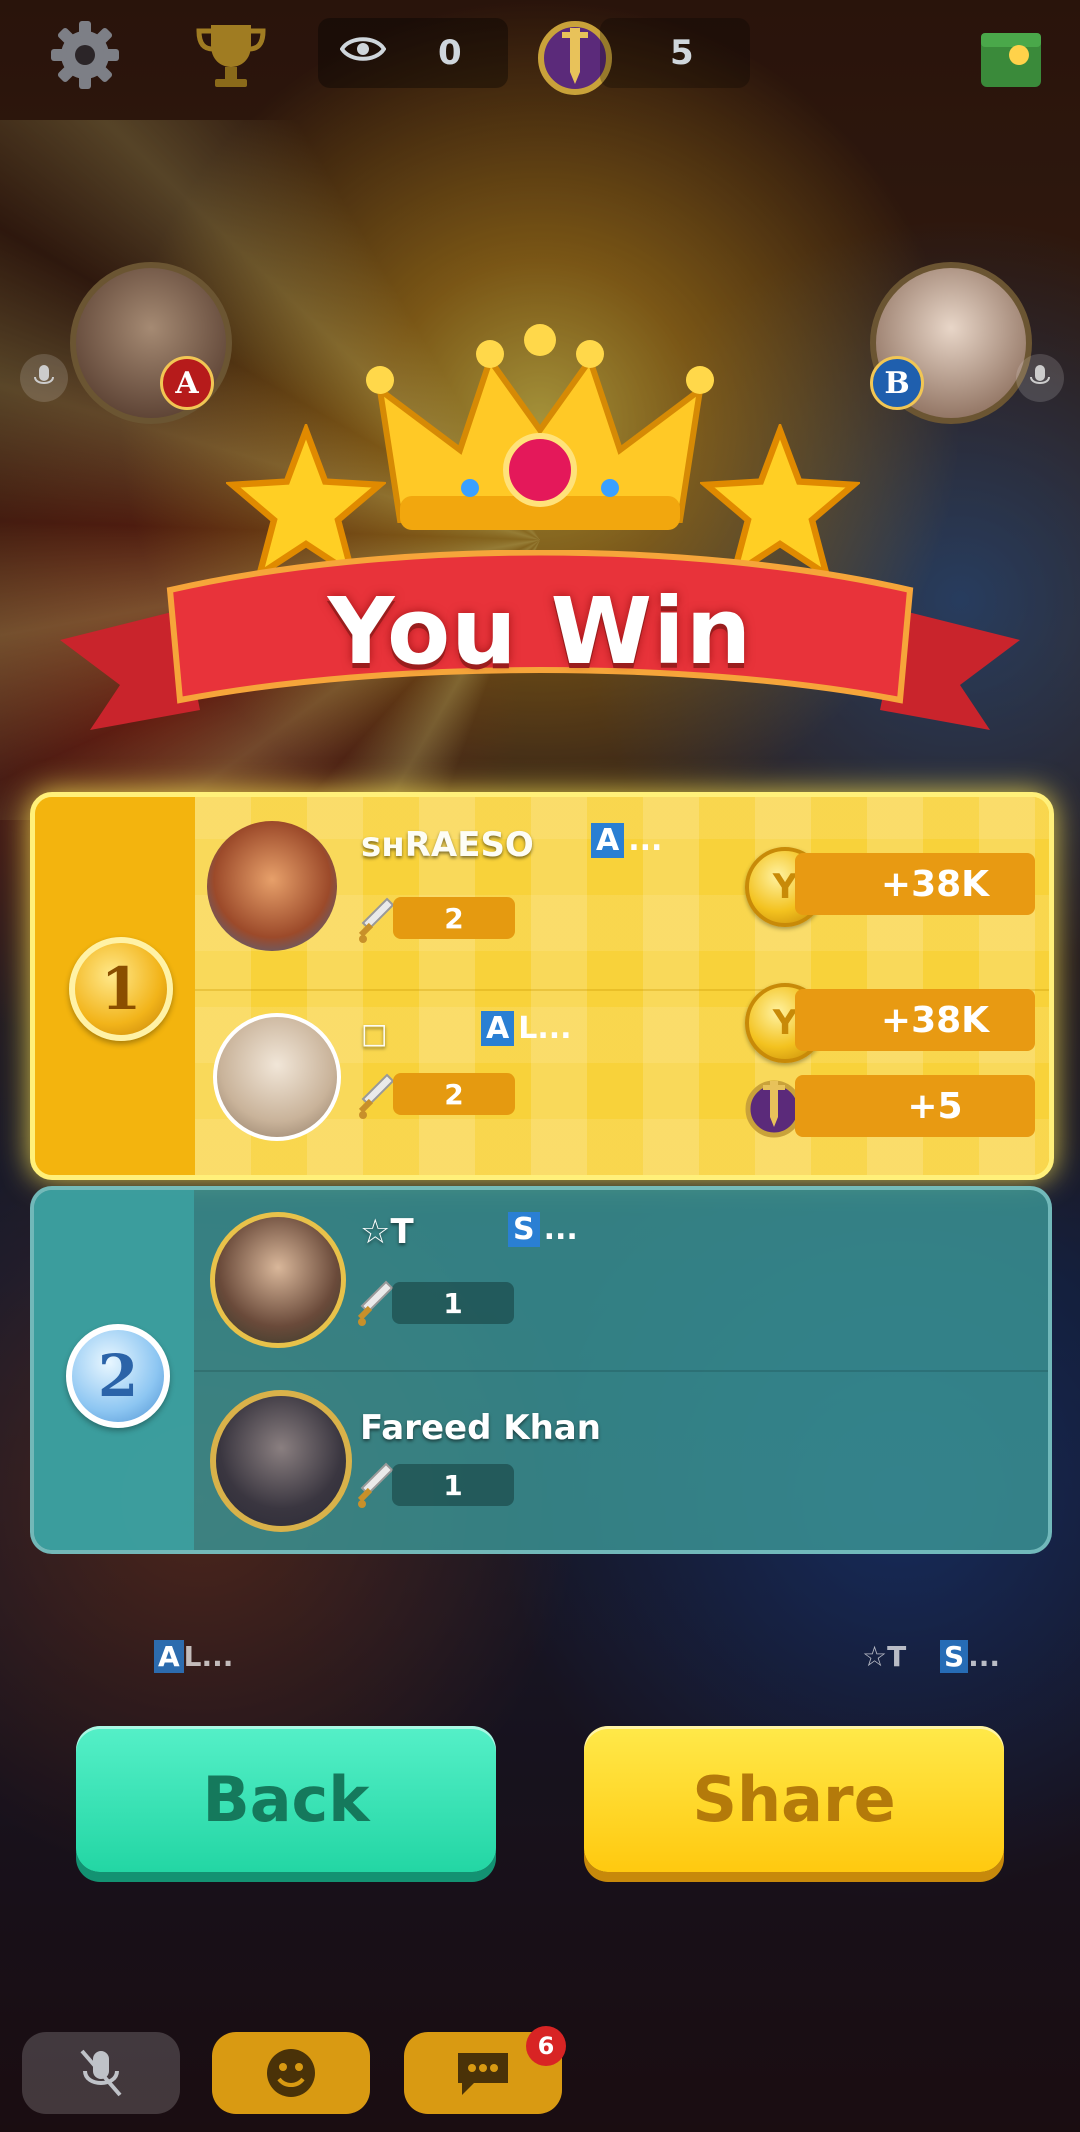 The width and height of the screenshot is (1080, 2132). What do you see at coordinates (450, 53) in the screenshot?
I see `viewers-count: 0` at bounding box center [450, 53].